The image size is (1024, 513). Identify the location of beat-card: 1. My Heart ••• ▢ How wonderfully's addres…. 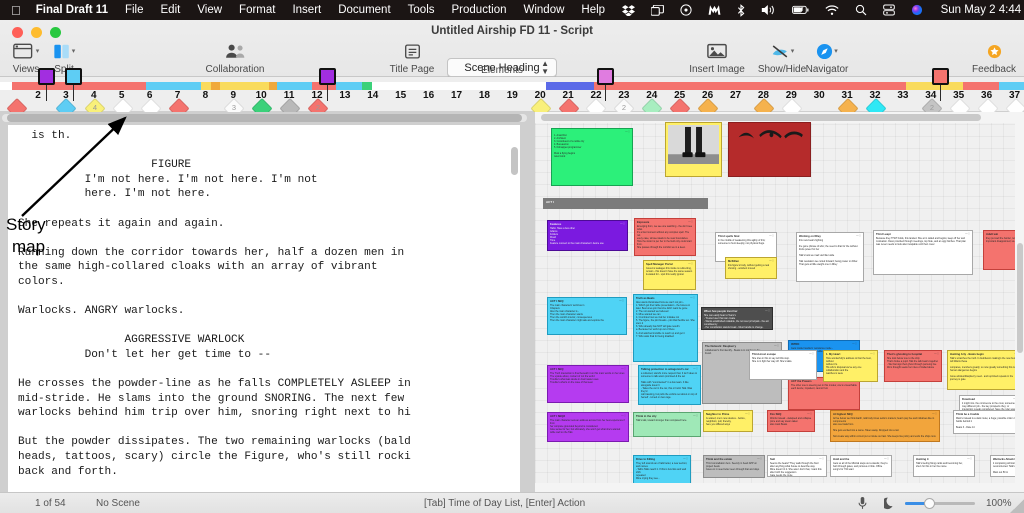
(850, 366).